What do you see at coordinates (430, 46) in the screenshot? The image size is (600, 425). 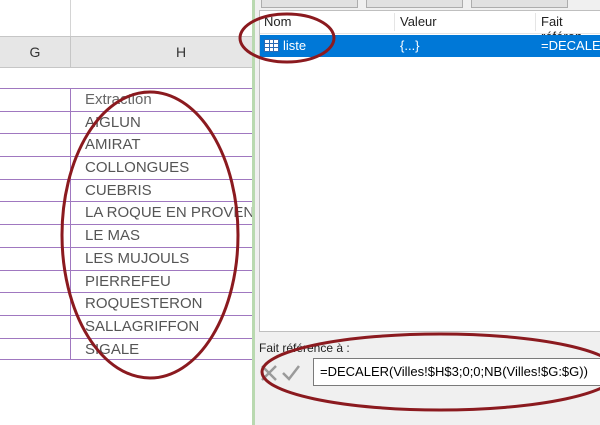 I see `name-row-selected: liste {...} =DECALER` at bounding box center [430, 46].